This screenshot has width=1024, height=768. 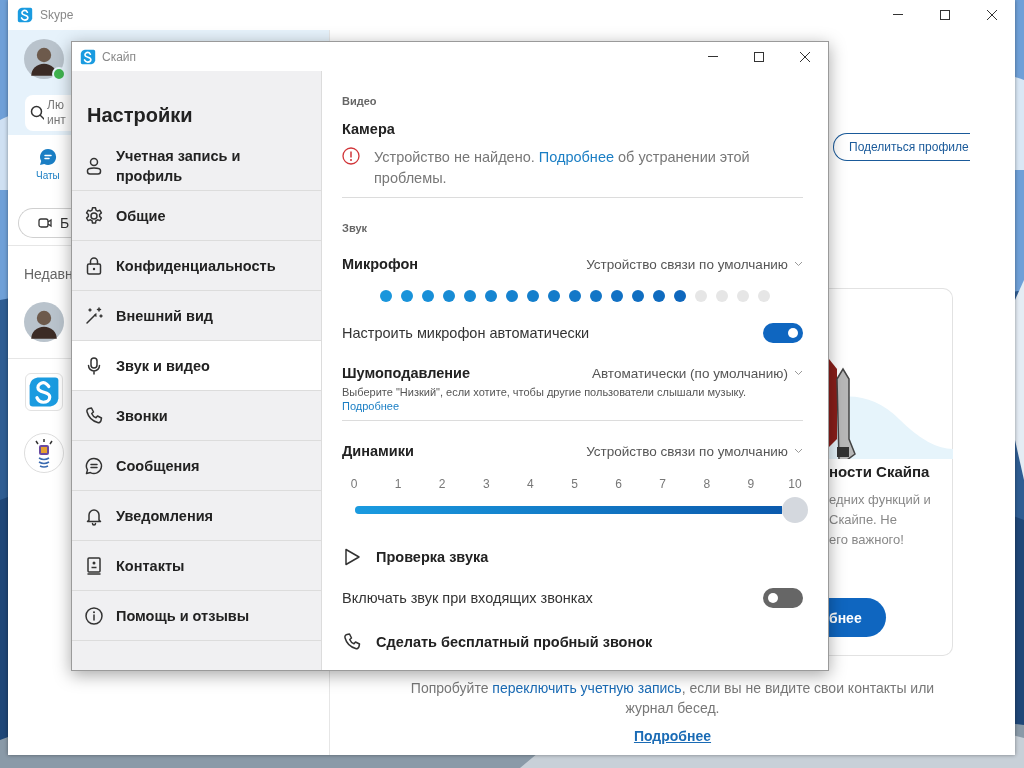 What do you see at coordinates (351, 156) in the screenshot?
I see `error-icon` at bounding box center [351, 156].